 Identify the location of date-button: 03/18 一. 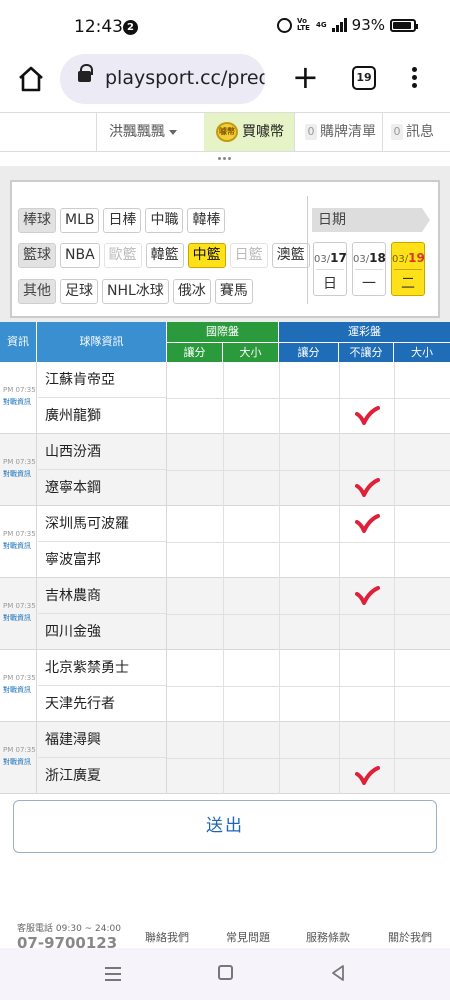
(369, 269).